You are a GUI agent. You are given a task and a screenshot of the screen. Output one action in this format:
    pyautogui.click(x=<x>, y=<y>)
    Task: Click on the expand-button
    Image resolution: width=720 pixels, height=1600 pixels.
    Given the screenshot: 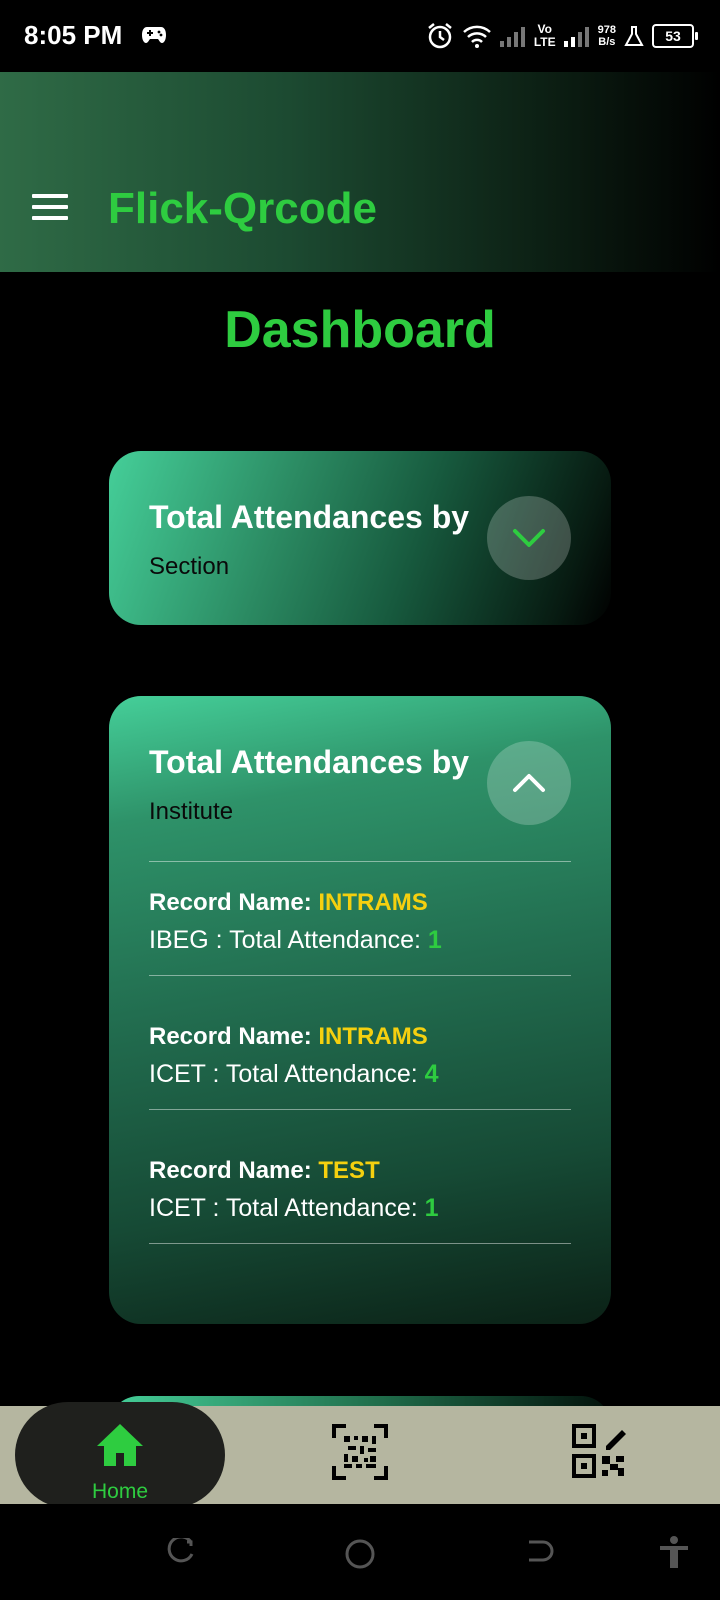 What is the action you would take?
    pyautogui.click(x=529, y=538)
    